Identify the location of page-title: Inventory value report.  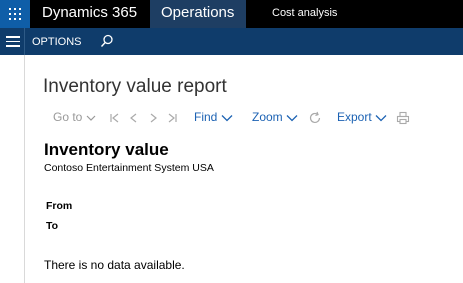
(135, 86).